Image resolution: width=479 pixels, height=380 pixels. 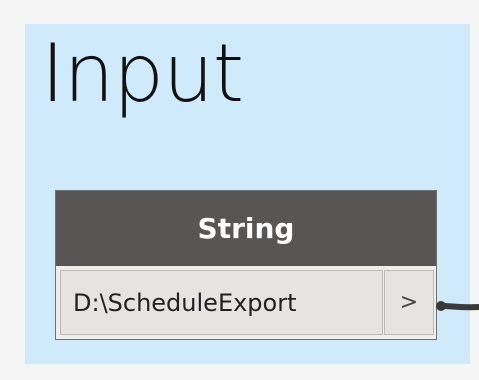 I want to click on node-title: String, so click(x=246, y=228).